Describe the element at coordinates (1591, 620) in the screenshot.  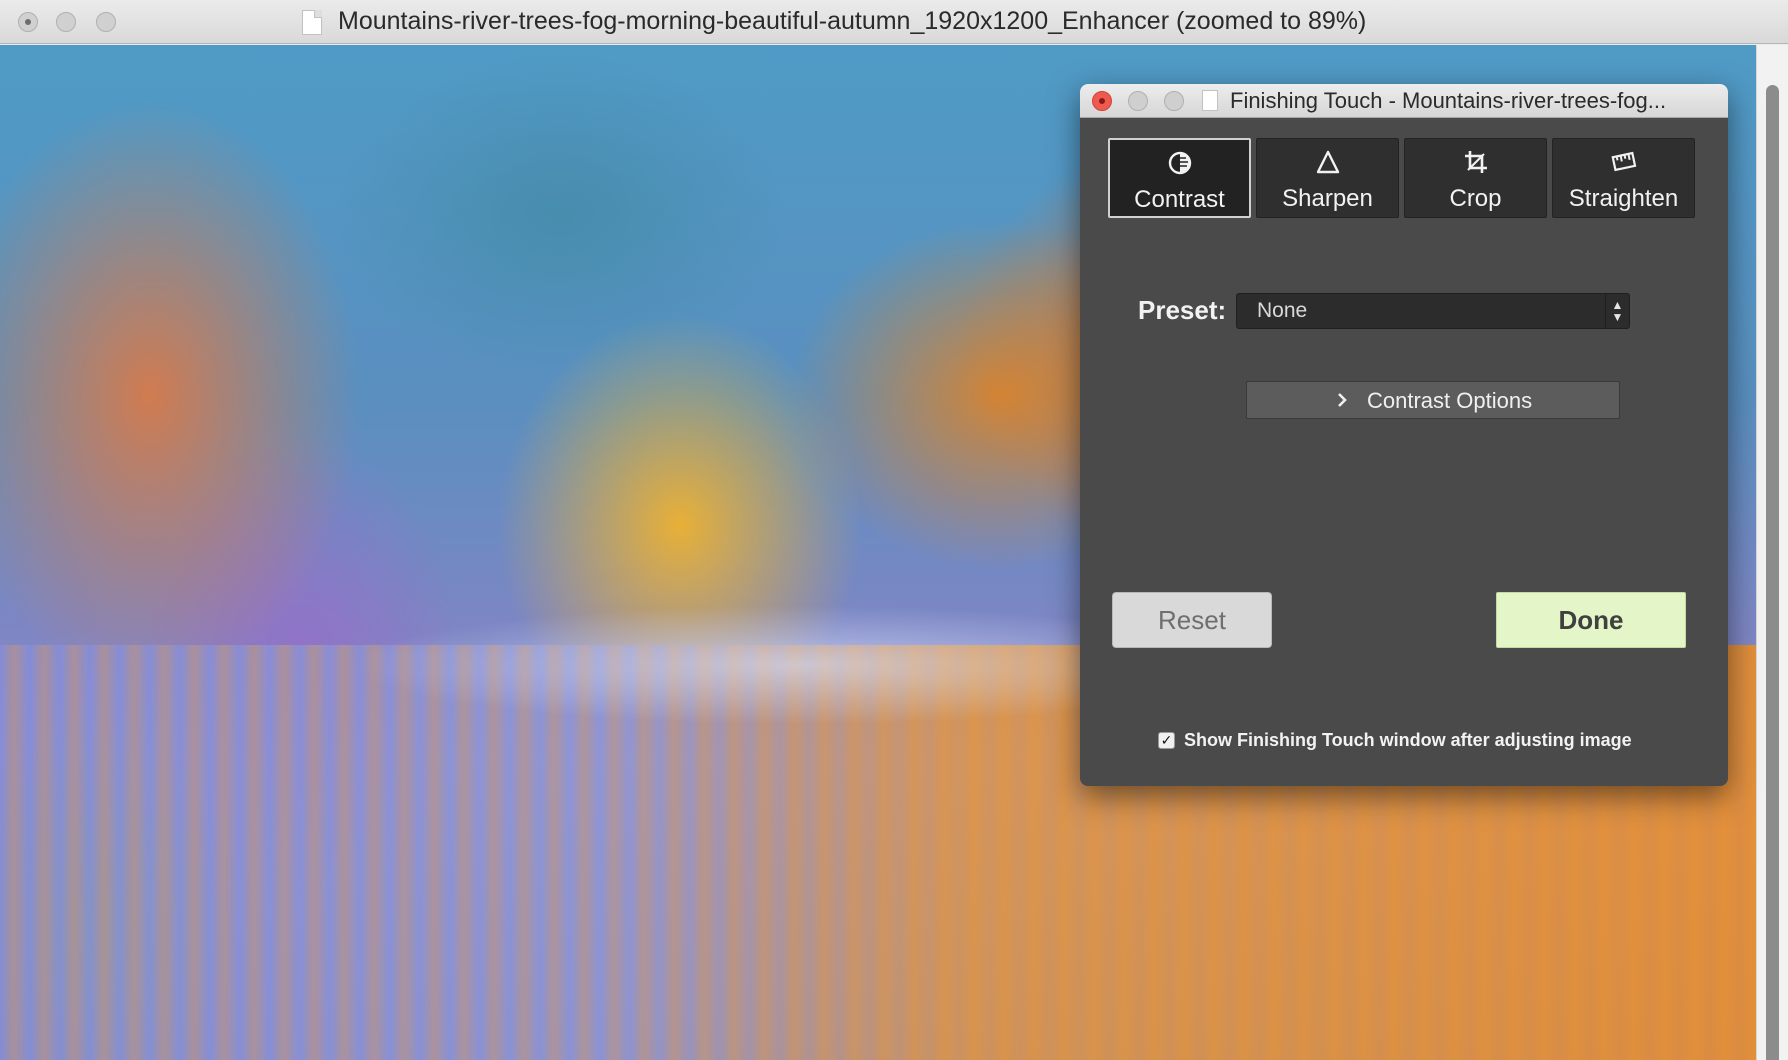
I see `done-button: Done` at that location.